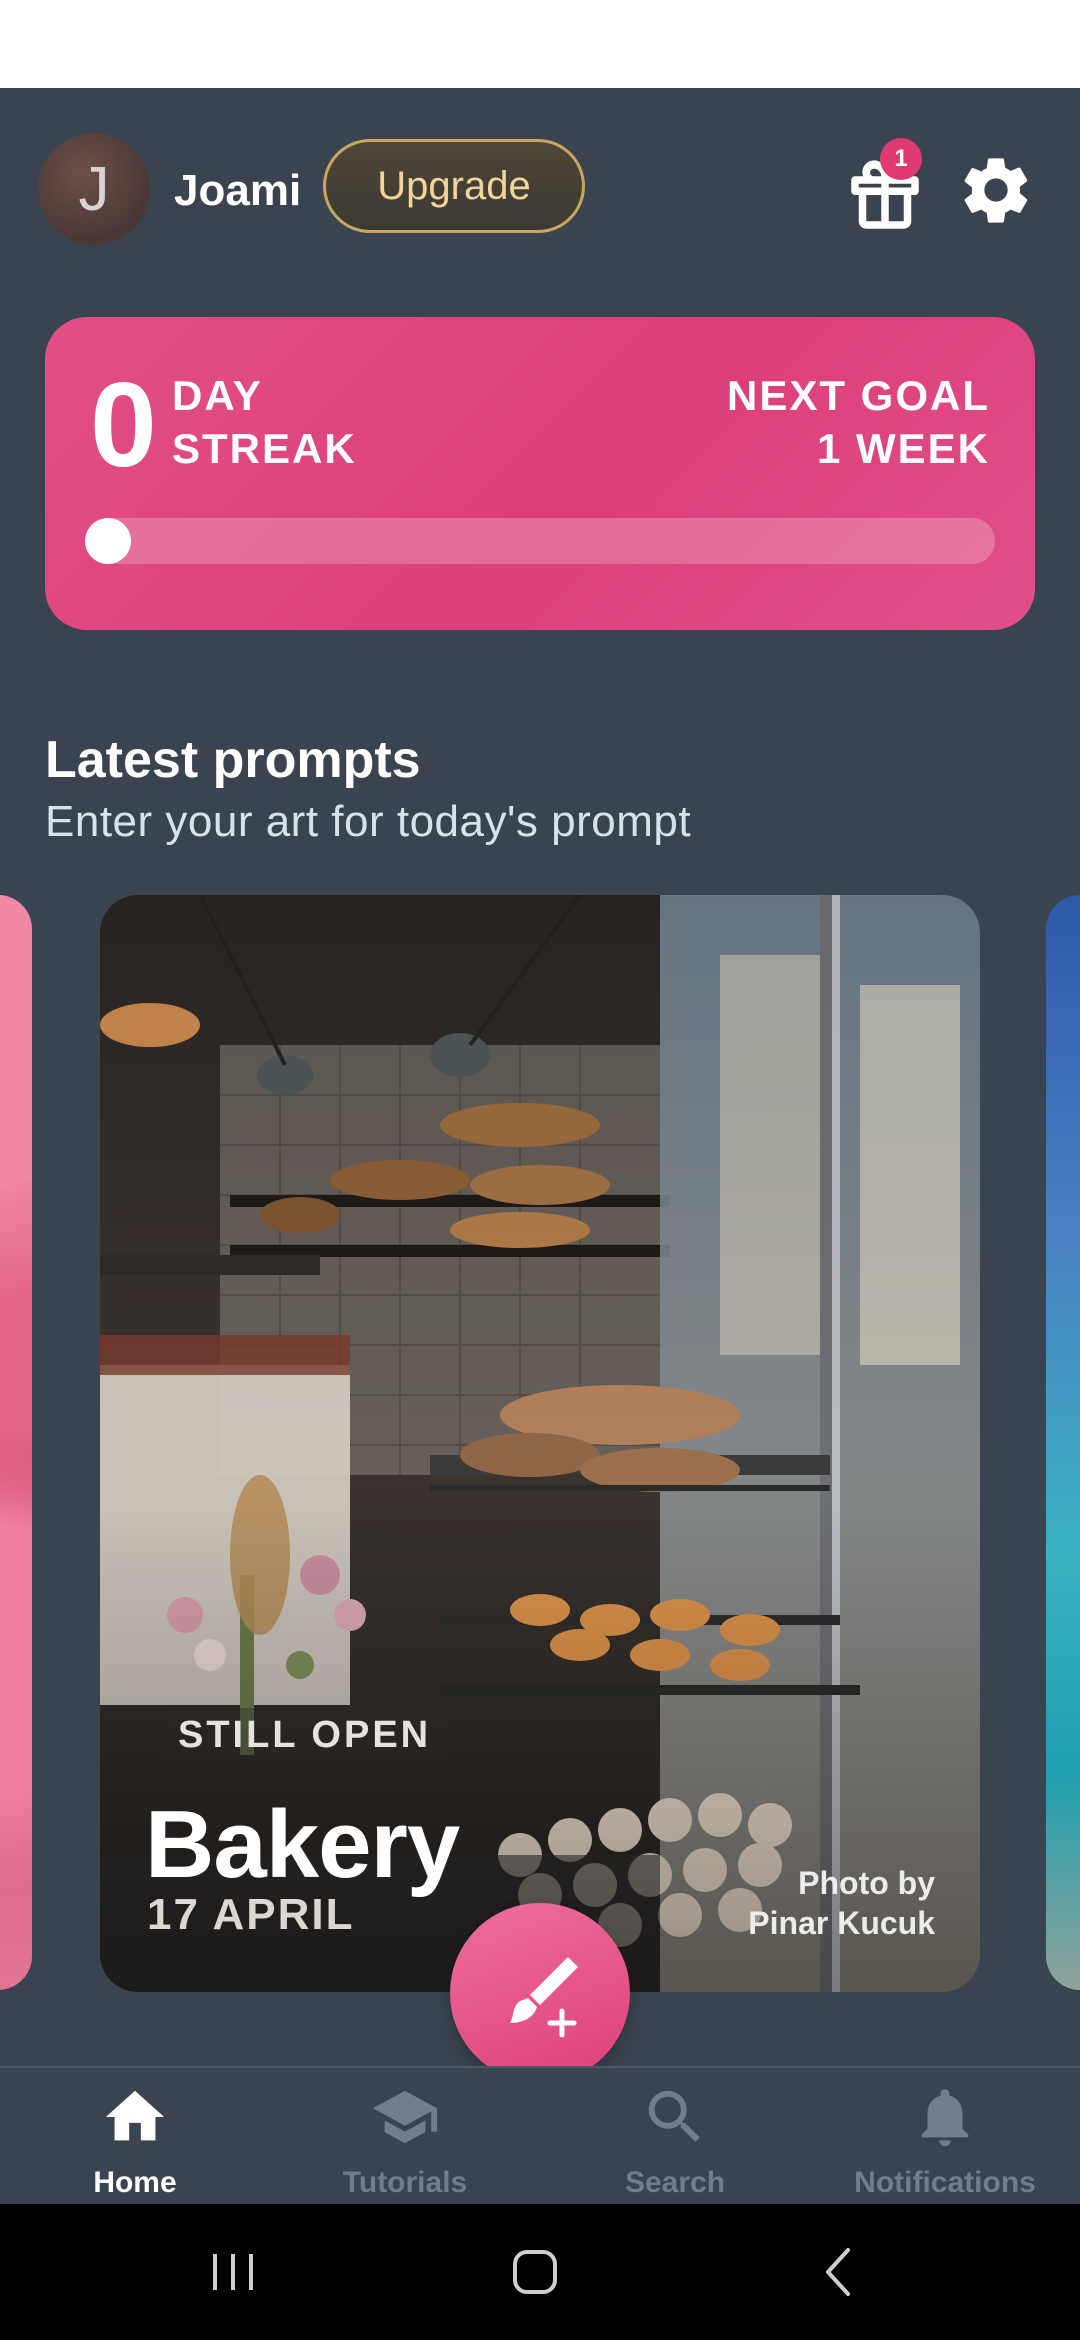  Describe the element at coordinates (901, 159) in the screenshot. I see `gift-badge: 1` at that location.